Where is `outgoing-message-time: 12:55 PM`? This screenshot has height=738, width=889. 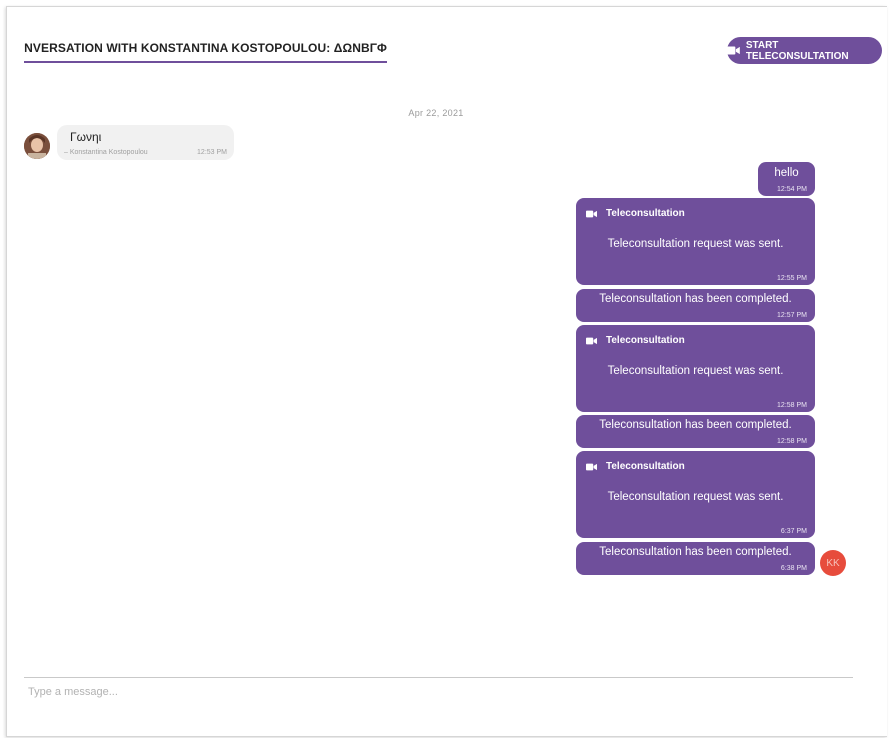
outgoing-message-time: 12:55 PM is located at coordinates (792, 278).